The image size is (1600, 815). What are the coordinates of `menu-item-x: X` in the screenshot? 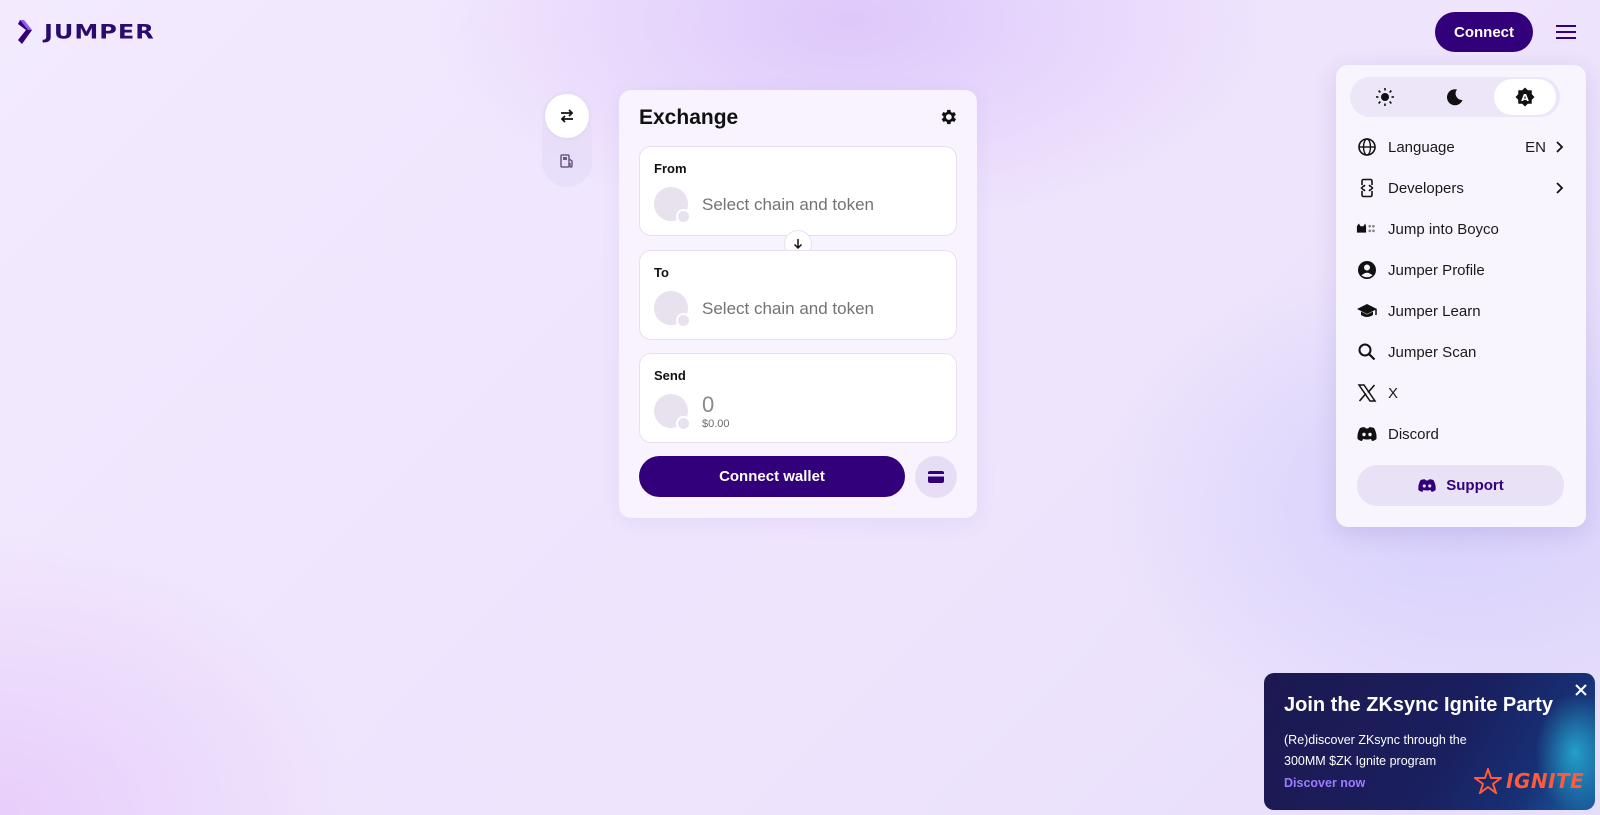 It's located at (1461, 393).